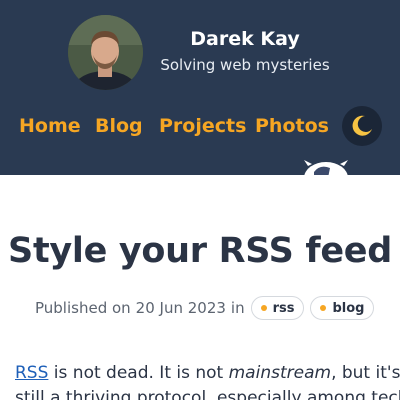 This screenshot has height=400, width=400. Describe the element at coordinates (105, 52) in the screenshot. I see `avatar` at that location.